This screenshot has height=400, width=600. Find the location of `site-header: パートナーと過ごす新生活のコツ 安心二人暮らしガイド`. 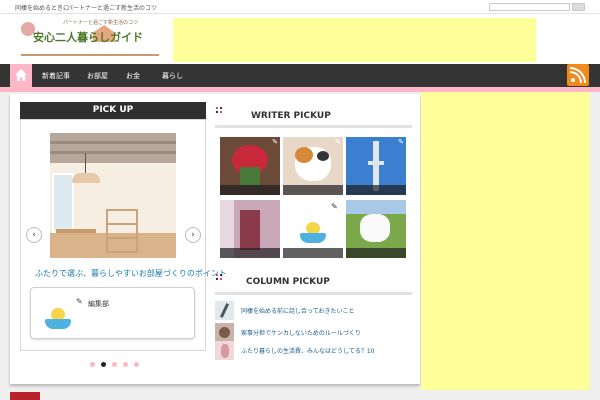

site-header: パートナーと過ごす新生活のコツ 安心二人暮らしガイド is located at coordinates (300, 39).